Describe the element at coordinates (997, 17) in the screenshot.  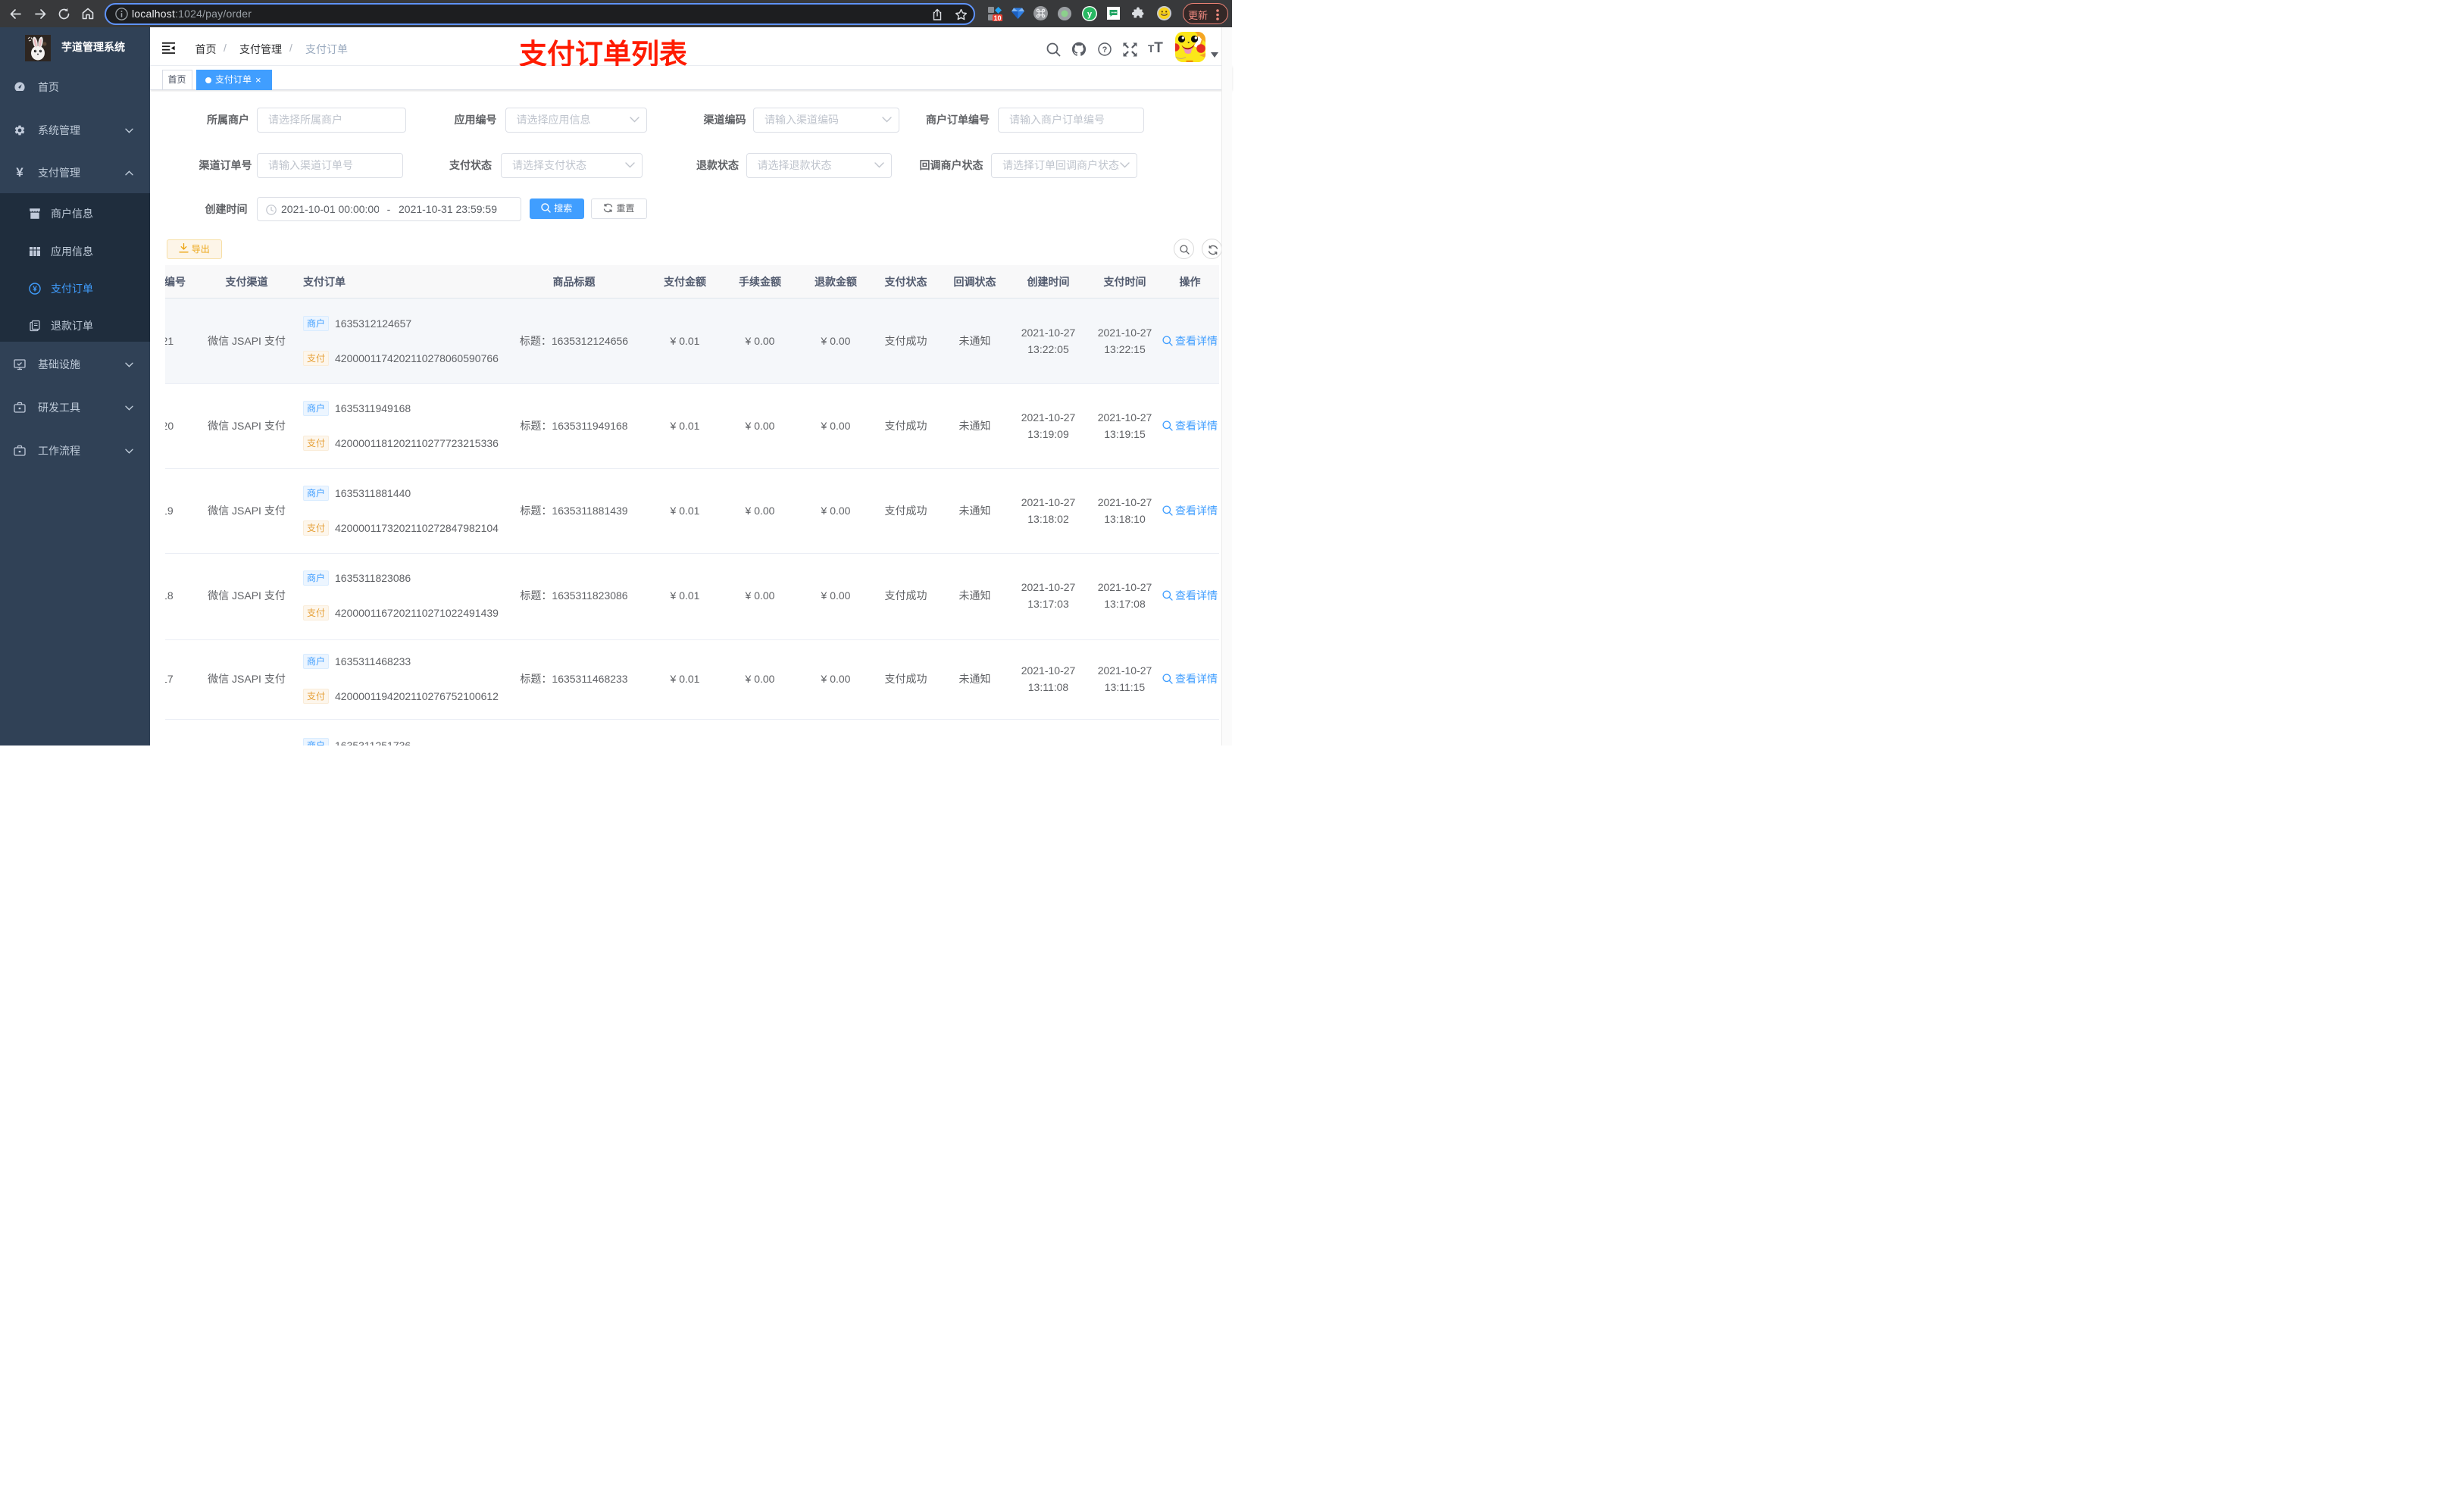
I see `svg-text: 10` at that location.